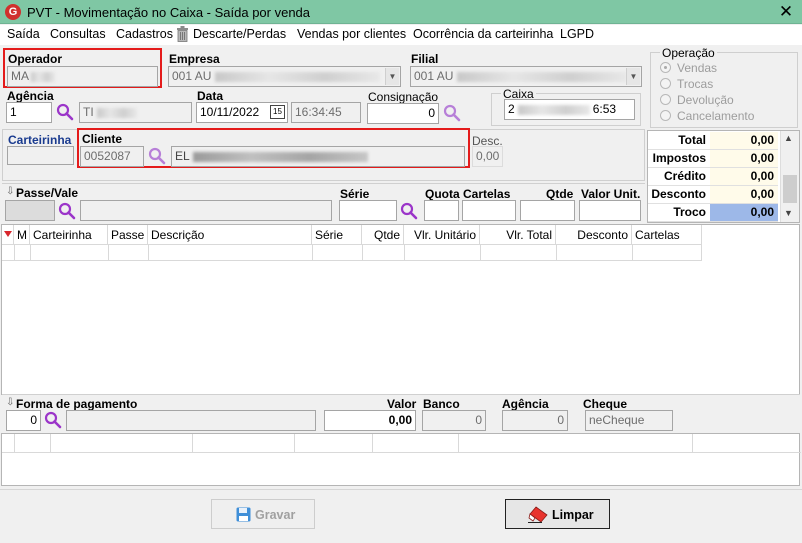  Describe the element at coordinates (182, 34) in the screenshot. I see `trash-icon` at that location.